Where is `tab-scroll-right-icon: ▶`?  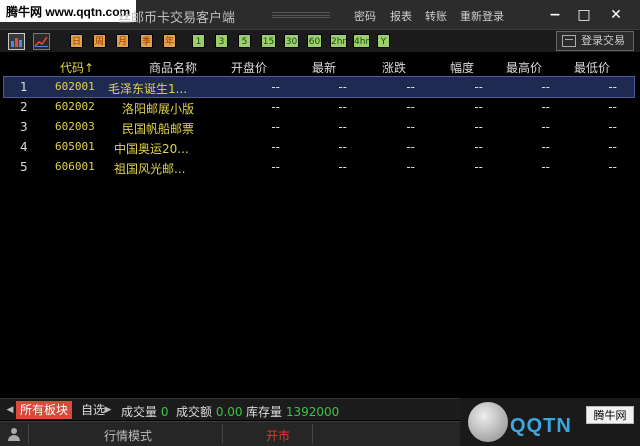
tab-scroll-right-icon: ▶ is located at coordinates (108, 410).